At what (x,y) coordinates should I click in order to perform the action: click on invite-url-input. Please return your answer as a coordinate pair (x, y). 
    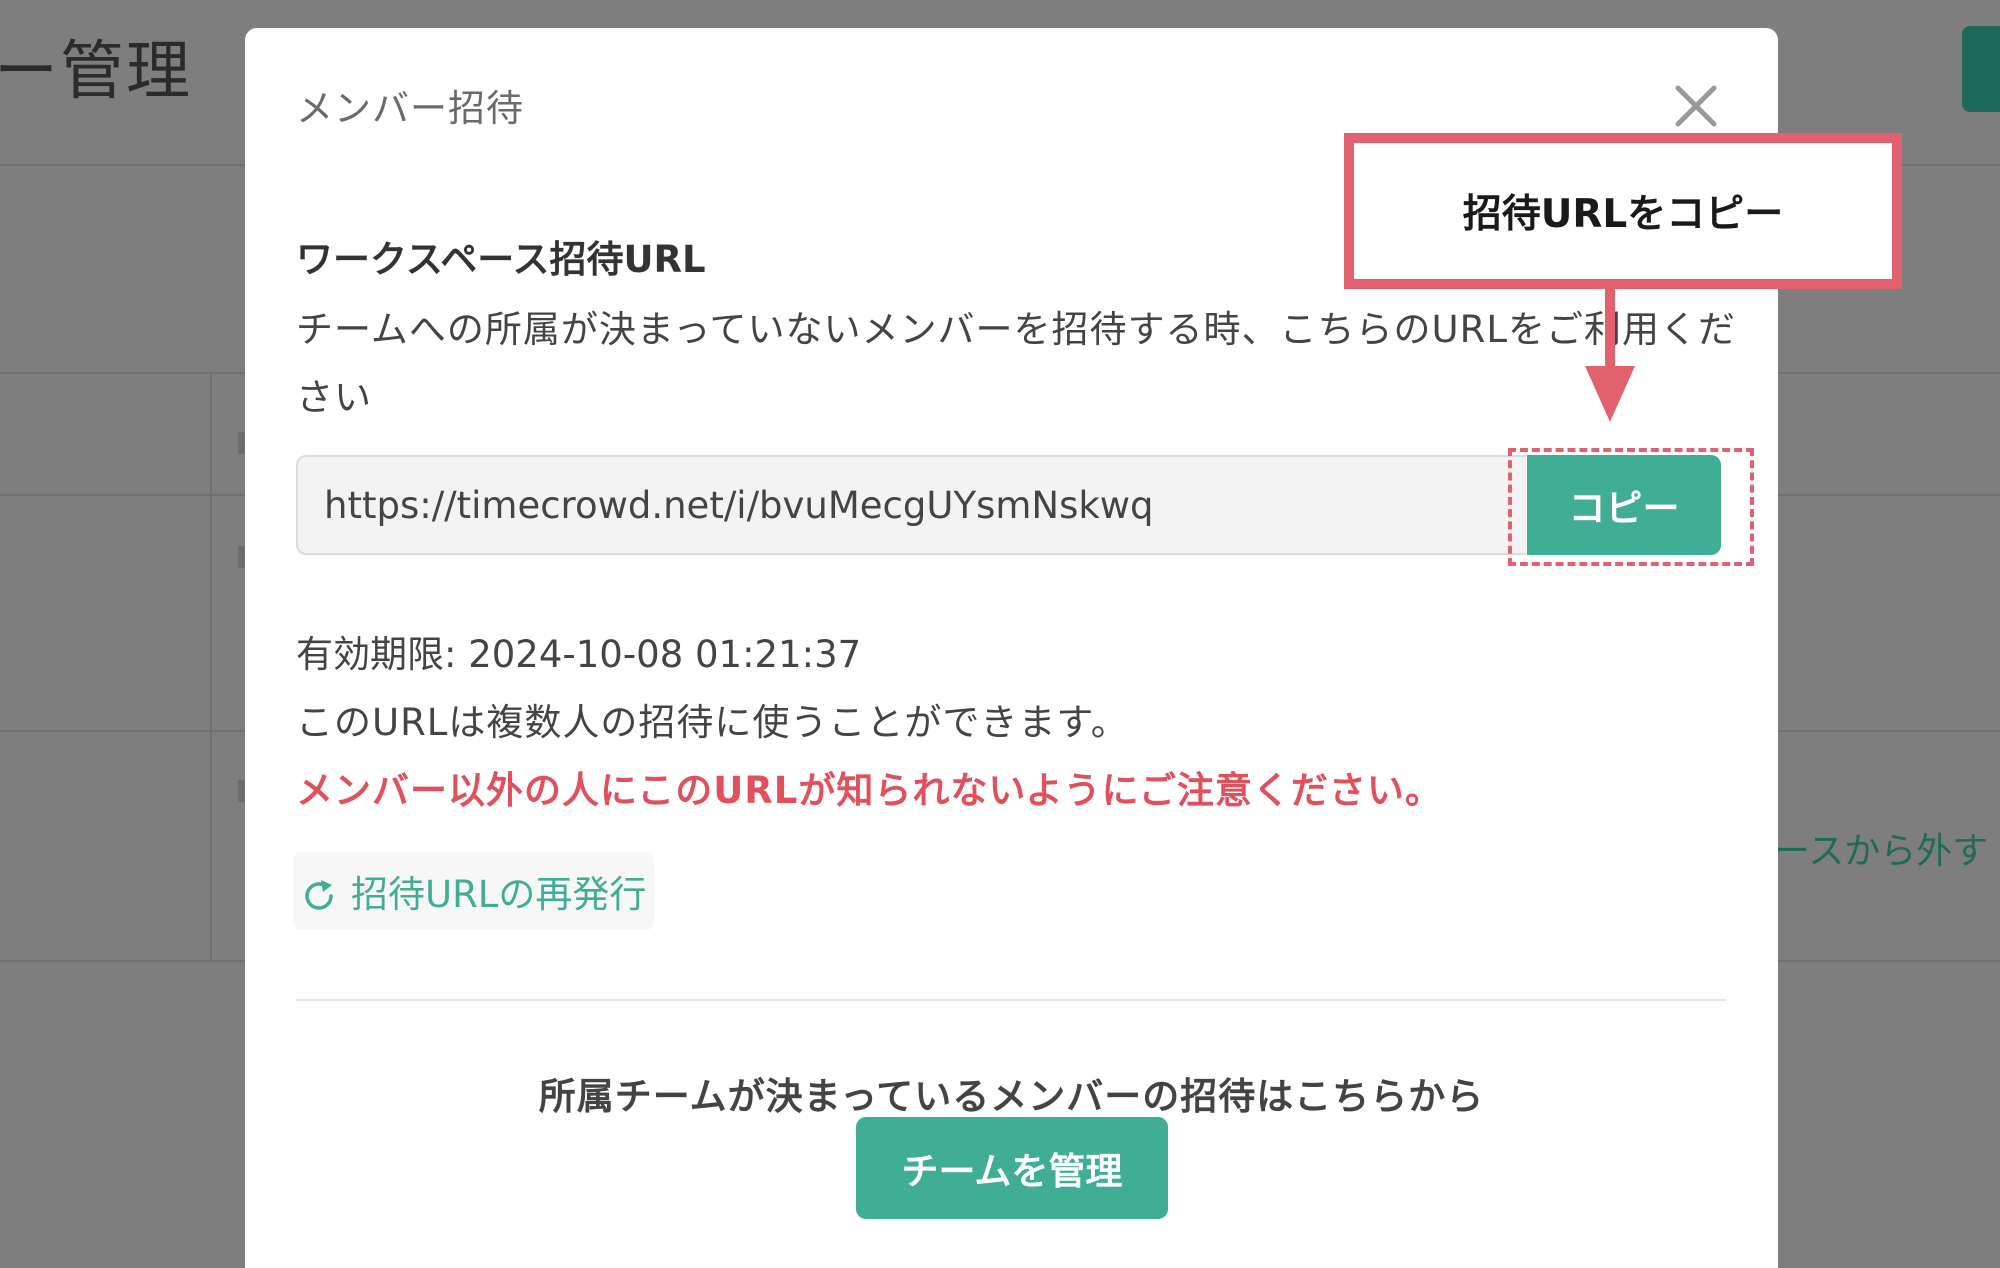
    Looking at the image, I should click on (911, 505).